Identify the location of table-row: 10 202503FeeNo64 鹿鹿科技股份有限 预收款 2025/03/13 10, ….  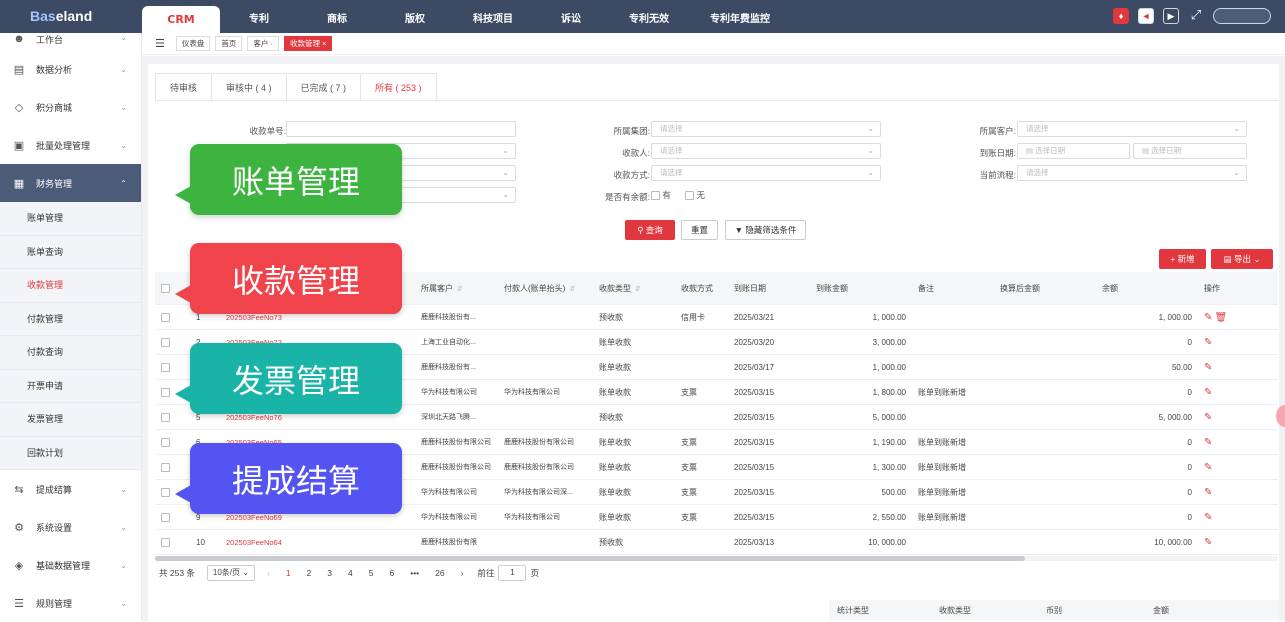
(716, 542).